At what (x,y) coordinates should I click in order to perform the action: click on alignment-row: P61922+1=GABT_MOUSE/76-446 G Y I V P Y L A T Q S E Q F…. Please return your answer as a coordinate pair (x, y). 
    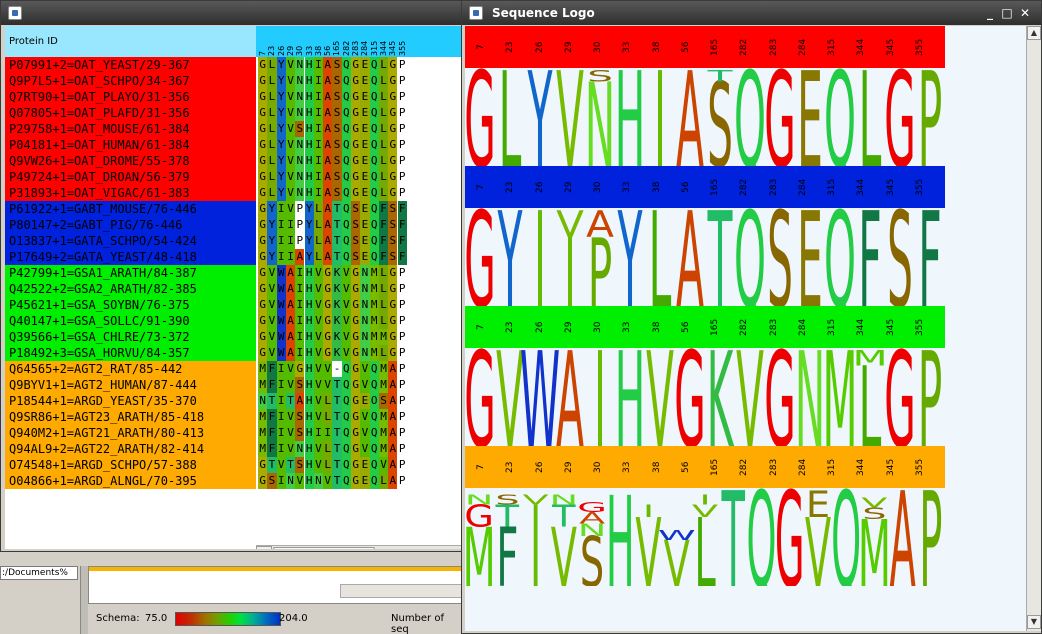
    Looking at the image, I should click on (210, 209).